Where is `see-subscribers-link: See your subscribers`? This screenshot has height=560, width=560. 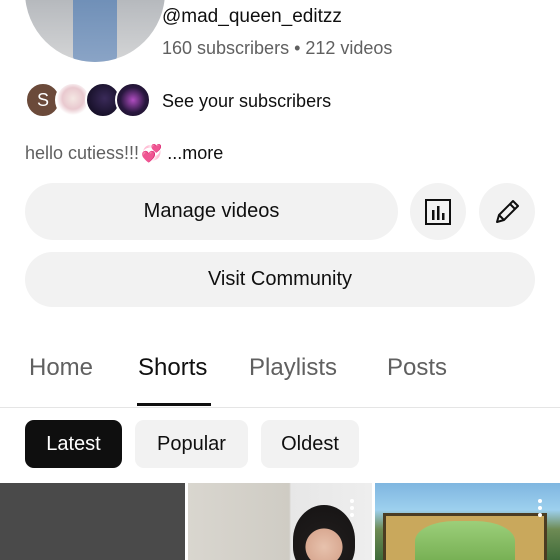 see-subscribers-link: See your subscribers is located at coordinates (246, 101).